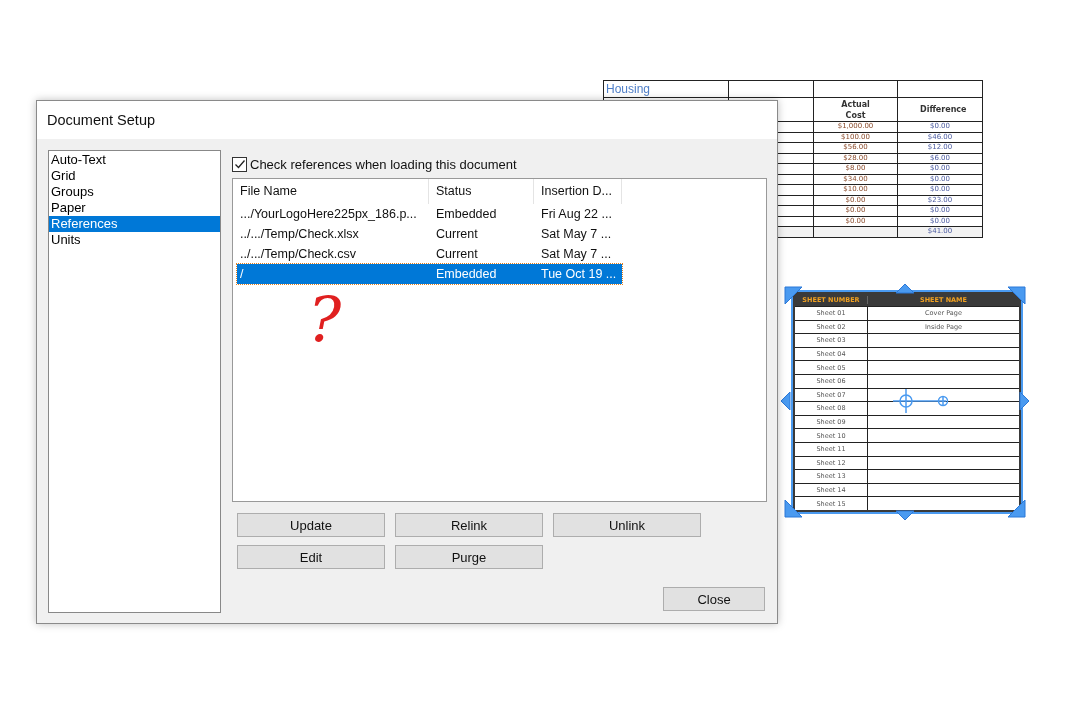 The image size is (1082, 712). What do you see at coordinates (311, 525) in the screenshot?
I see `dialog-button: Update` at bounding box center [311, 525].